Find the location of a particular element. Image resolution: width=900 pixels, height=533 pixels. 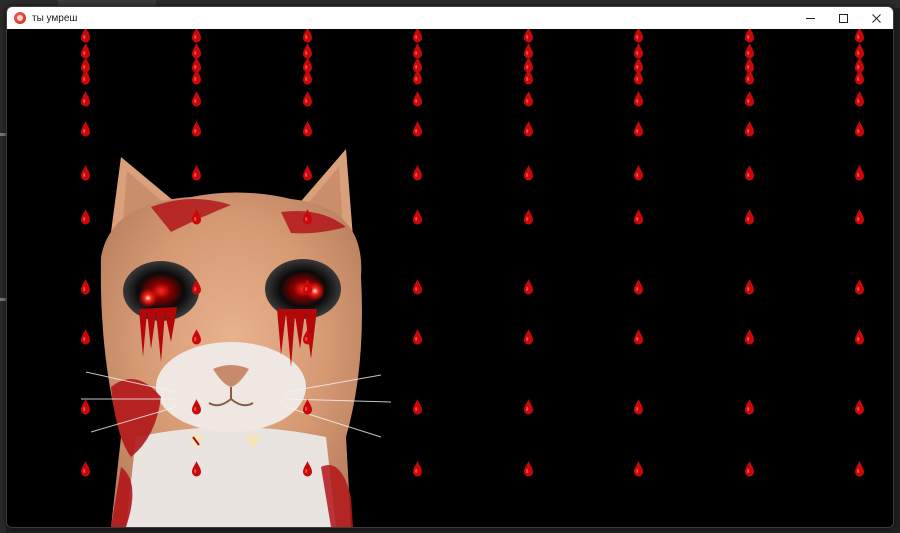

minimize-icon is located at coordinates (810, 18).